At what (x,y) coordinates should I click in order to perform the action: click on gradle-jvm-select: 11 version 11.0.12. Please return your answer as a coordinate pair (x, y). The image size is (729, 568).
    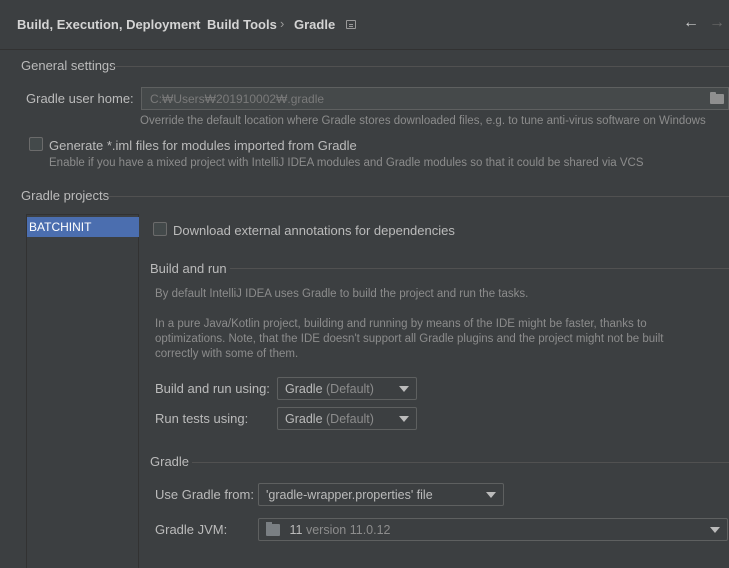
    Looking at the image, I should click on (493, 529).